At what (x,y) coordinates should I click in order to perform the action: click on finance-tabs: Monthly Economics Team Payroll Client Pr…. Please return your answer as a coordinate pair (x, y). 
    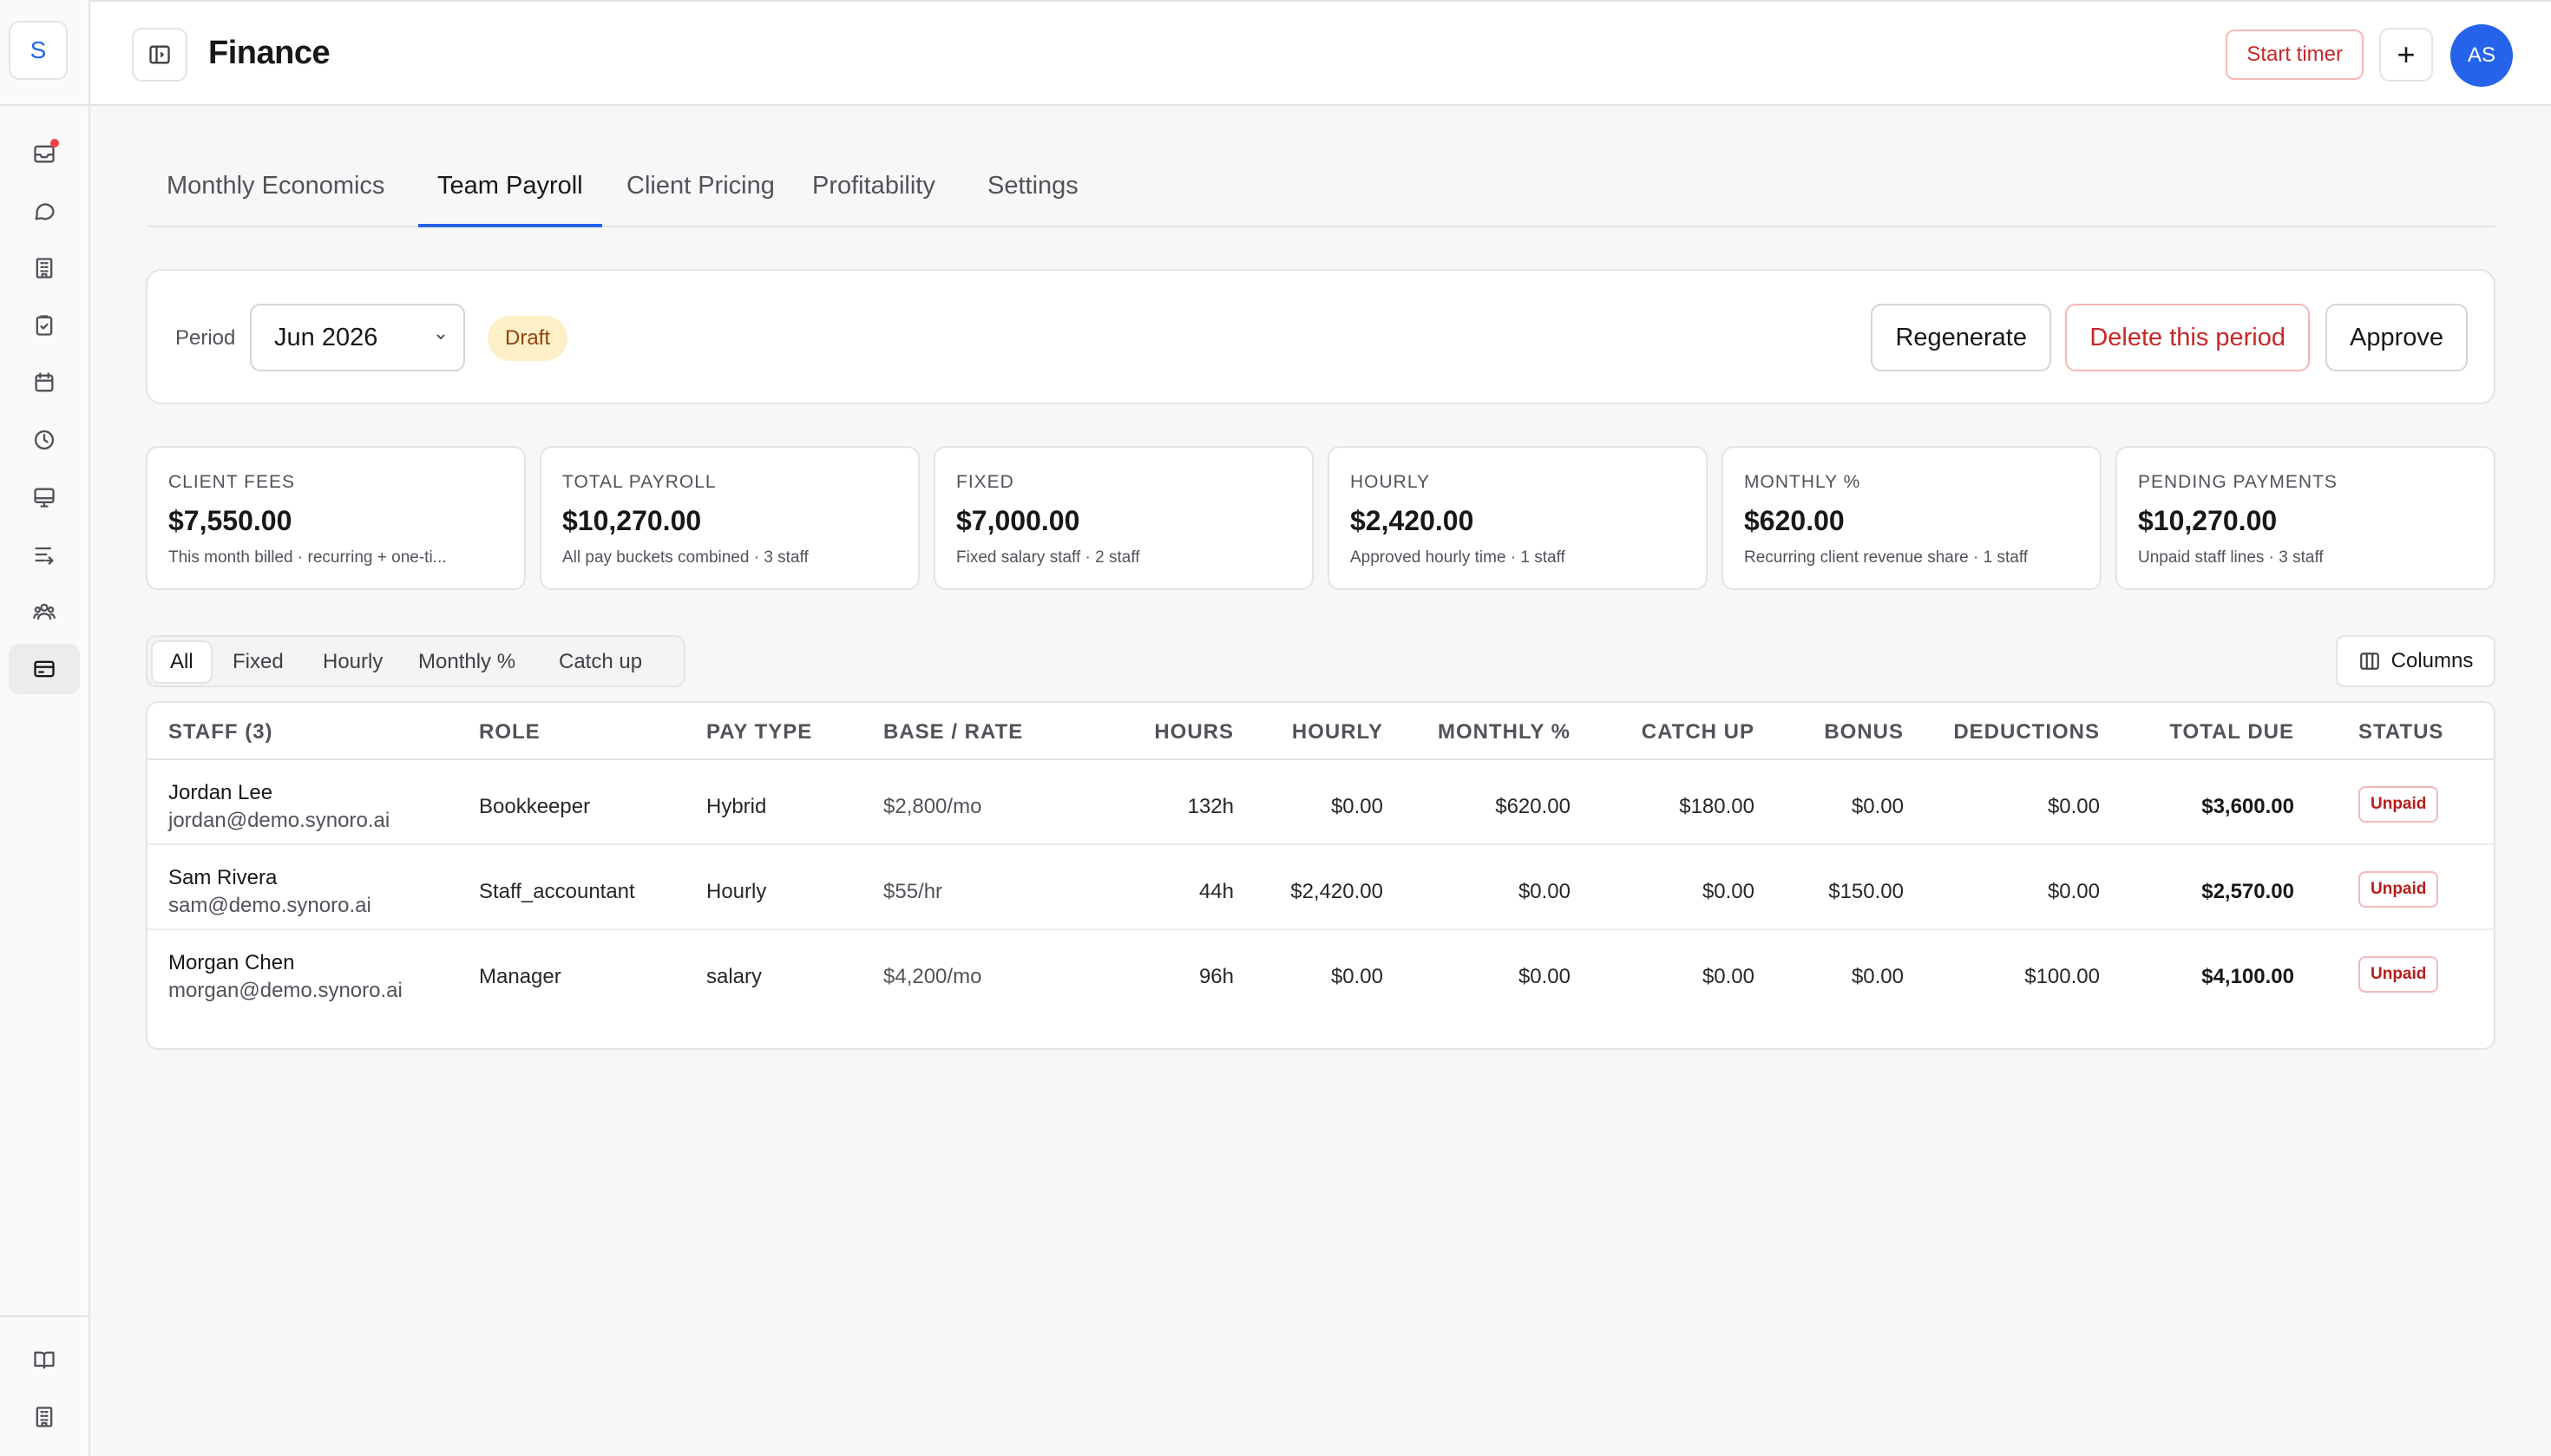
    Looking at the image, I should click on (1321, 192).